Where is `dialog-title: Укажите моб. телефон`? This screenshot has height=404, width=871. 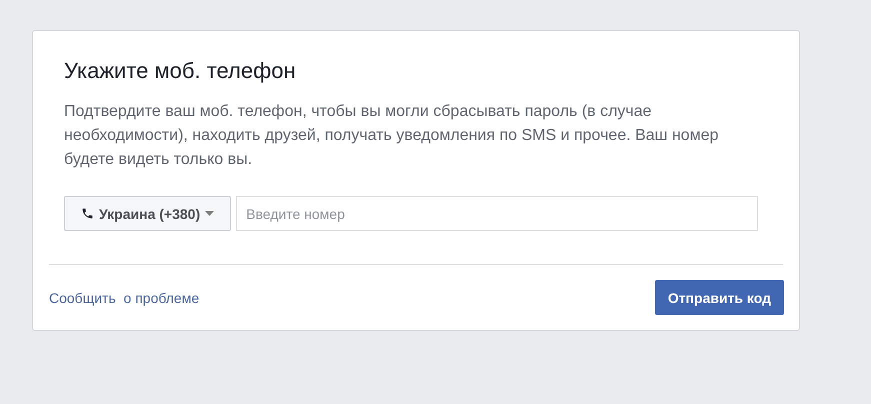
dialog-title: Укажите моб. телефон is located at coordinates (180, 71).